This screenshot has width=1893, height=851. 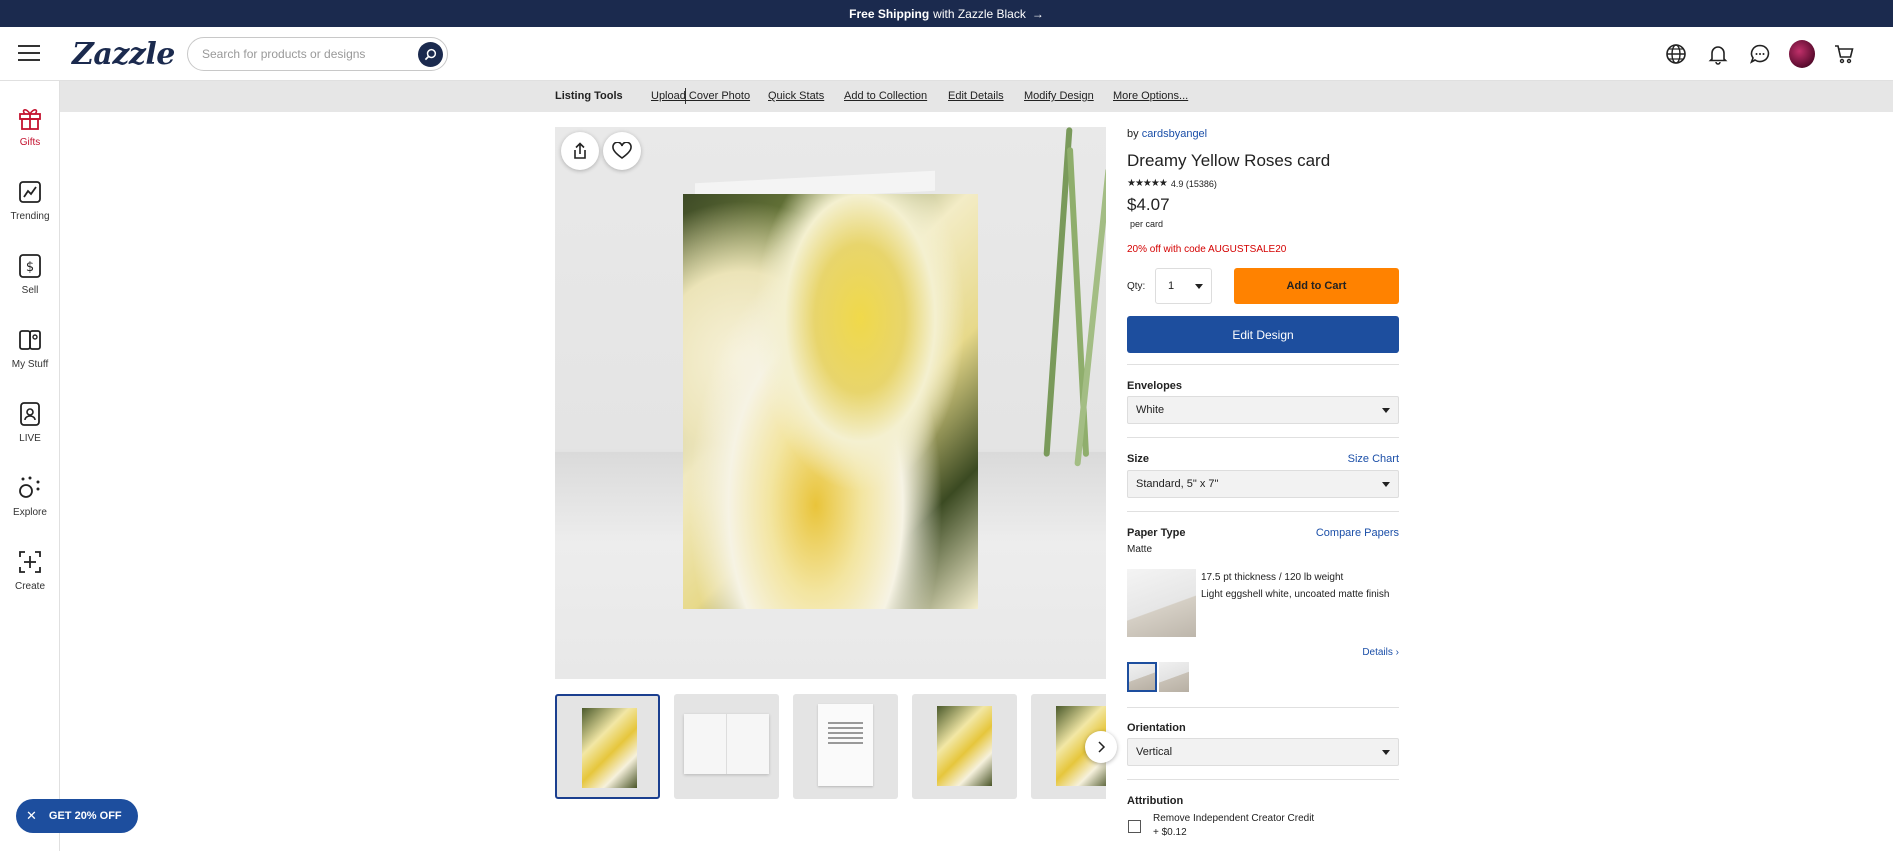 I want to click on attribution-option-price: + $0.12, so click(x=1170, y=832).